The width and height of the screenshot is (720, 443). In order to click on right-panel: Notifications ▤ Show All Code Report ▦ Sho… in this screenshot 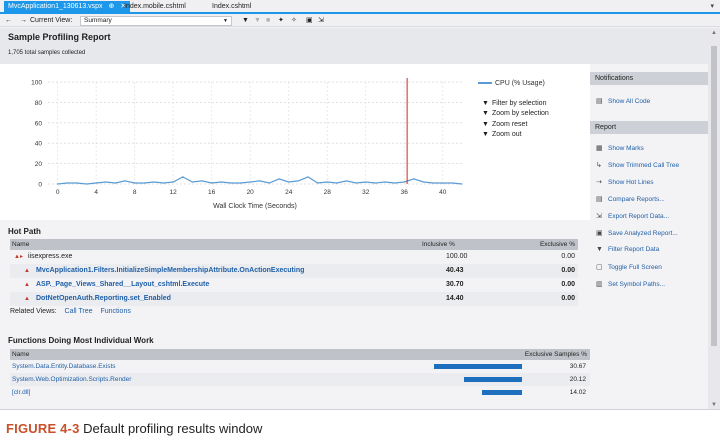, I will do `click(649, 236)`.